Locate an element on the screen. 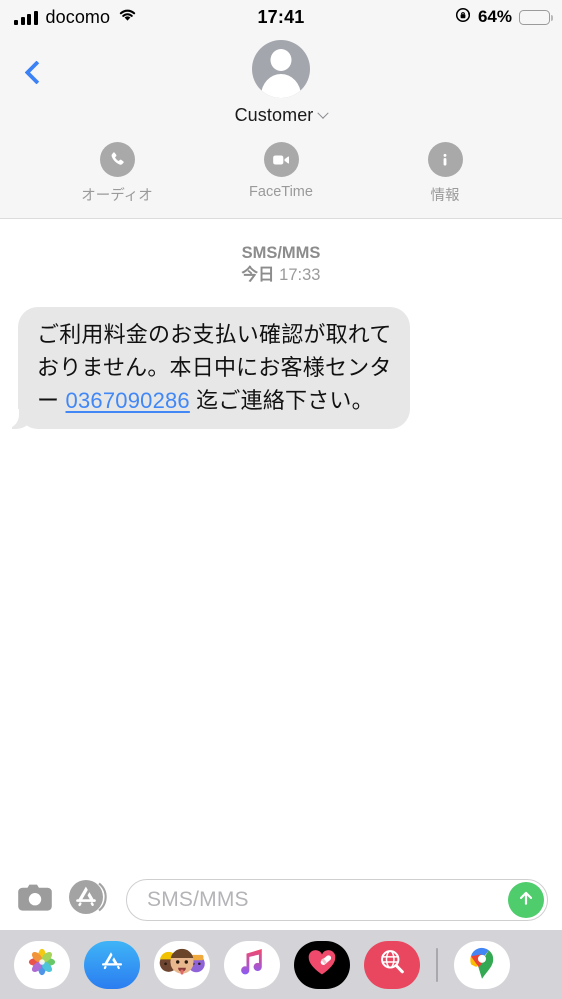 The height and width of the screenshot is (999, 562). contact-name-button: Customer is located at coordinates (282, 115).